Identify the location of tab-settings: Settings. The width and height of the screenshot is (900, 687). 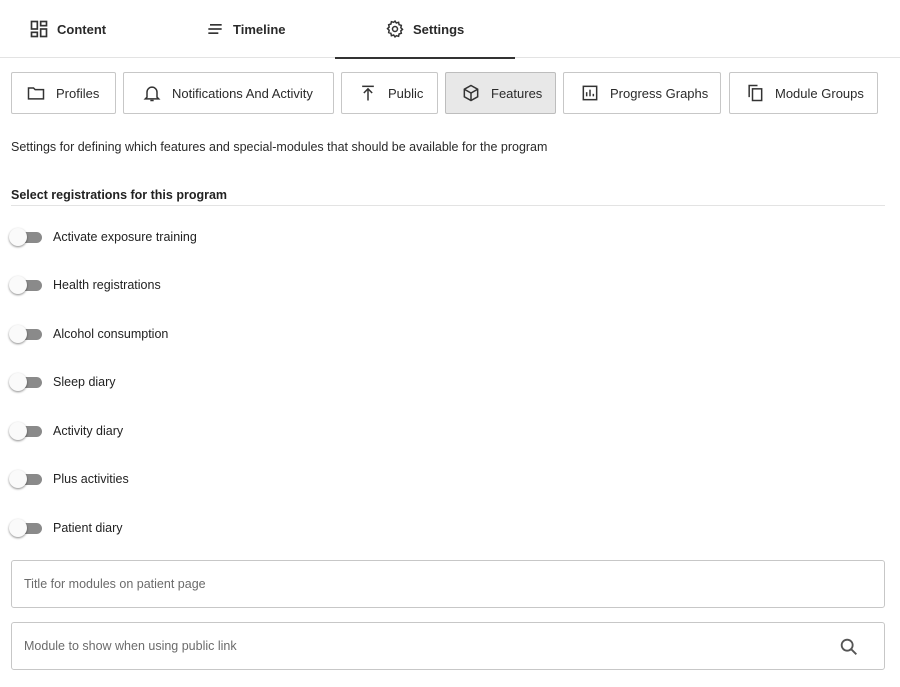
(425, 29).